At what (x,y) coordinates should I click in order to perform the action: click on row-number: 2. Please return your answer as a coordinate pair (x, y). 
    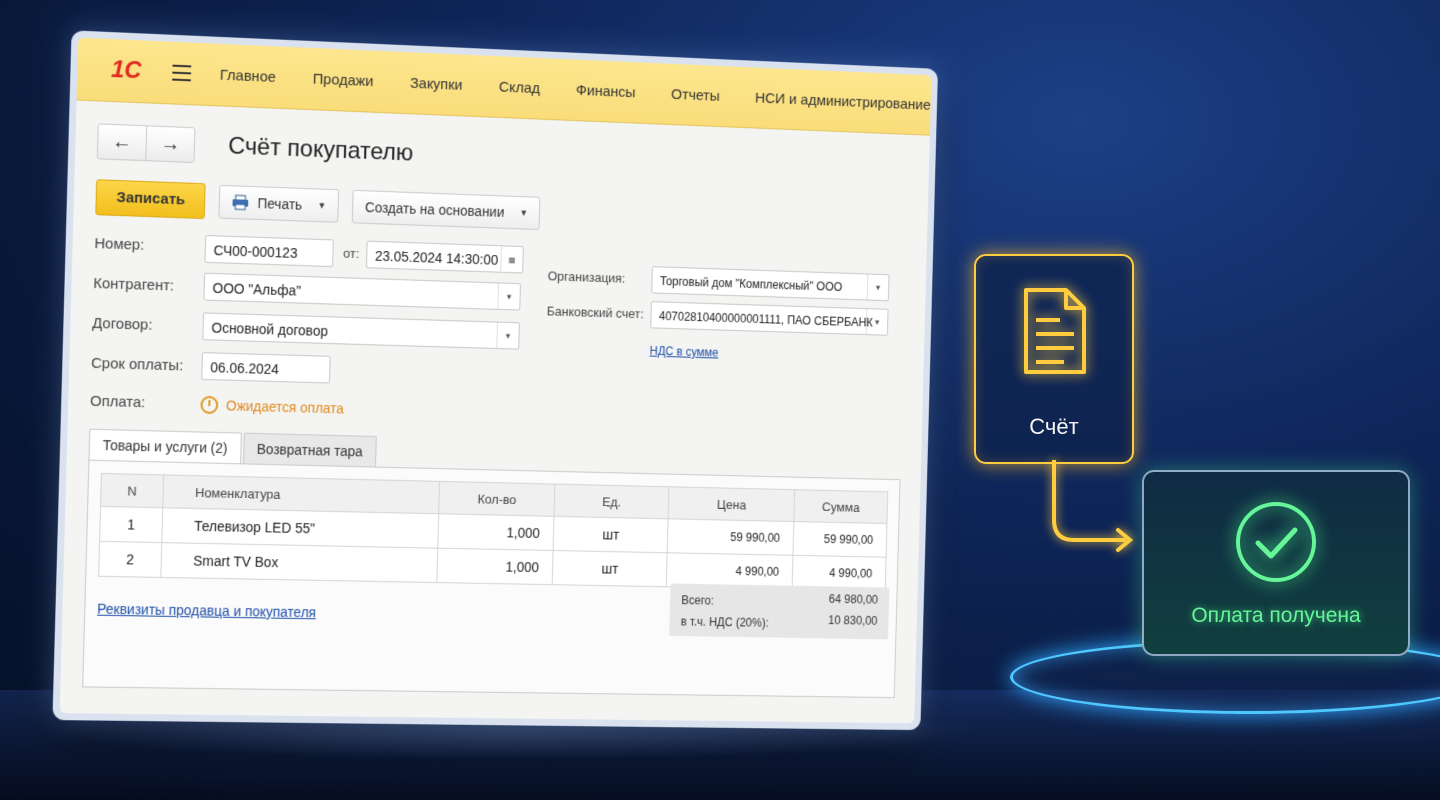
    Looking at the image, I should click on (130, 559).